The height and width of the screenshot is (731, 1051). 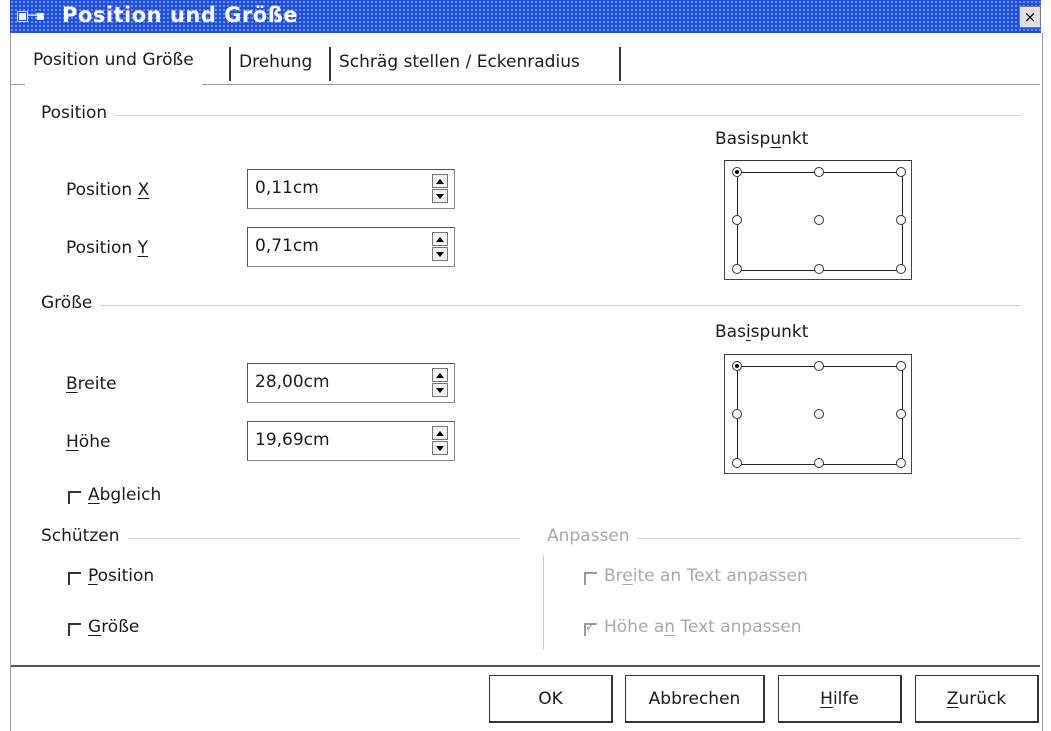 I want to click on title-bar: ▣─▪ Position und Größe ×, so click(x=525, y=16).